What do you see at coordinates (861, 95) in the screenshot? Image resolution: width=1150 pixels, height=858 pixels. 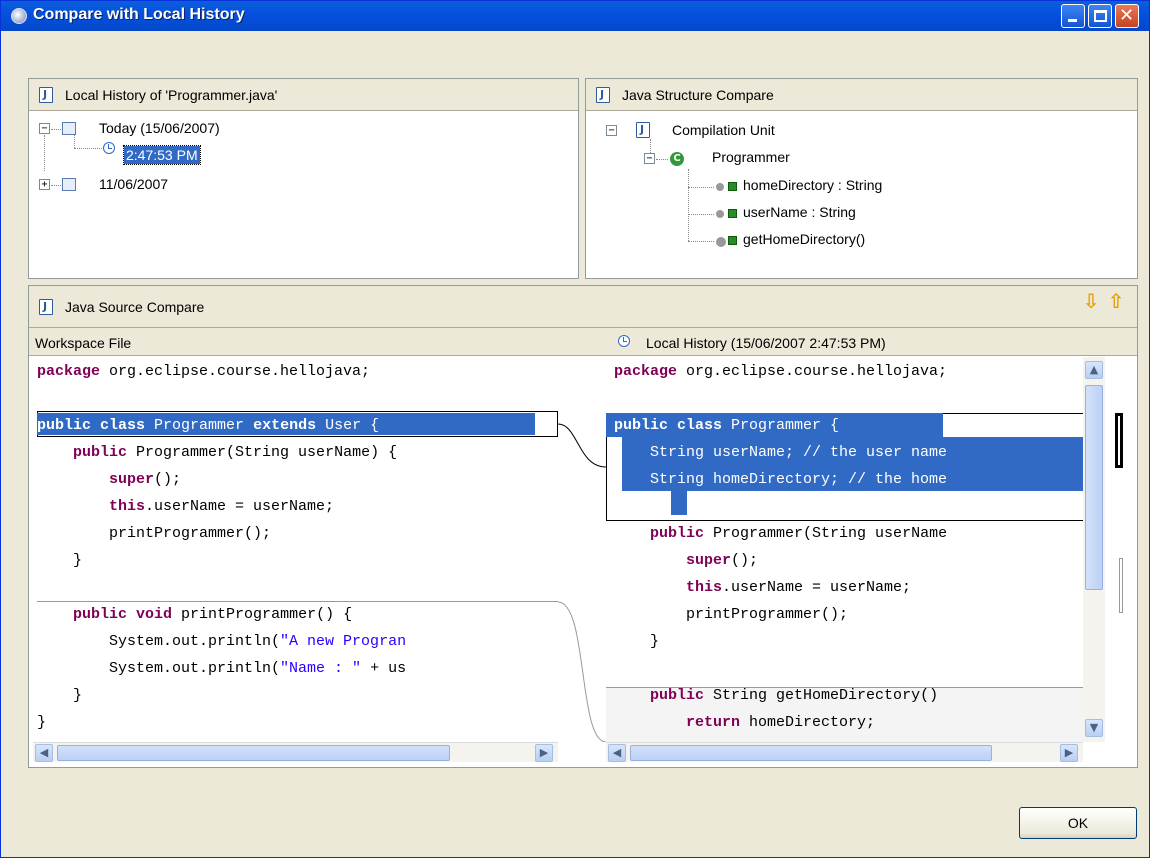 I see `structure-compare-header: Java Structure Compare` at bounding box center [861, 95].